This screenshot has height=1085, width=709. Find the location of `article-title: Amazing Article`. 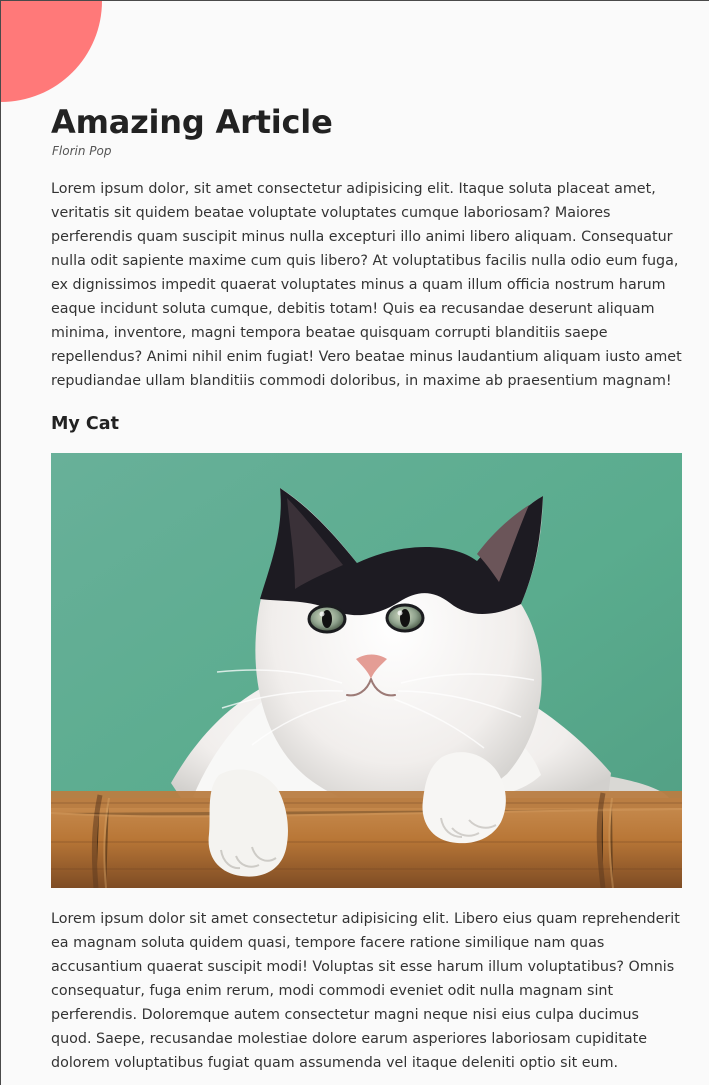

article-title: Amazing Article is located at coordinates (192, 122).